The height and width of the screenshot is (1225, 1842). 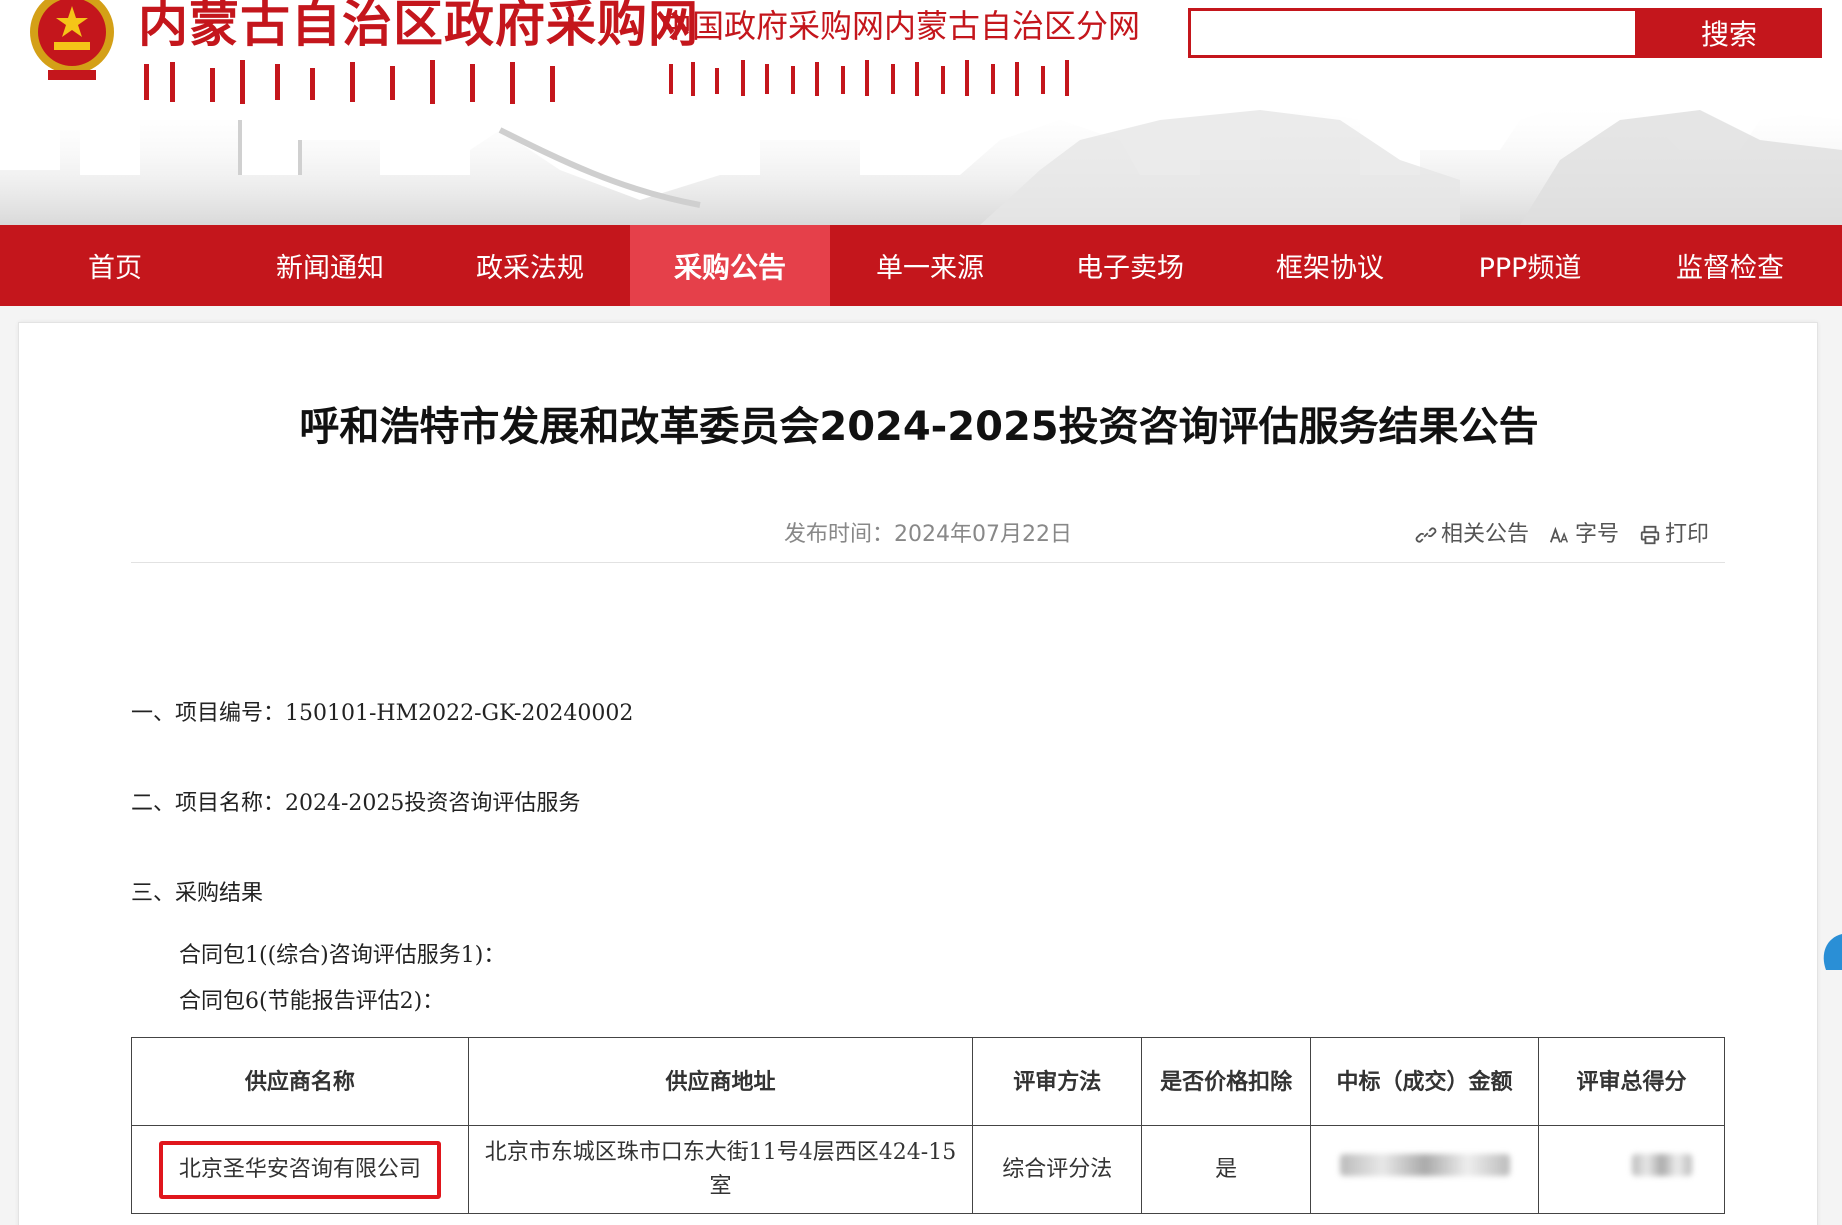 I want to click on national-emblem-icon, so click(x=72, y=40).